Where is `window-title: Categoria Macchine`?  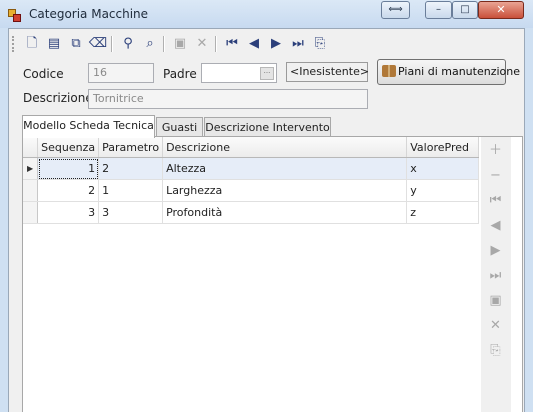
window-title: Categoria Macchine is located at coordinates (89, 14).